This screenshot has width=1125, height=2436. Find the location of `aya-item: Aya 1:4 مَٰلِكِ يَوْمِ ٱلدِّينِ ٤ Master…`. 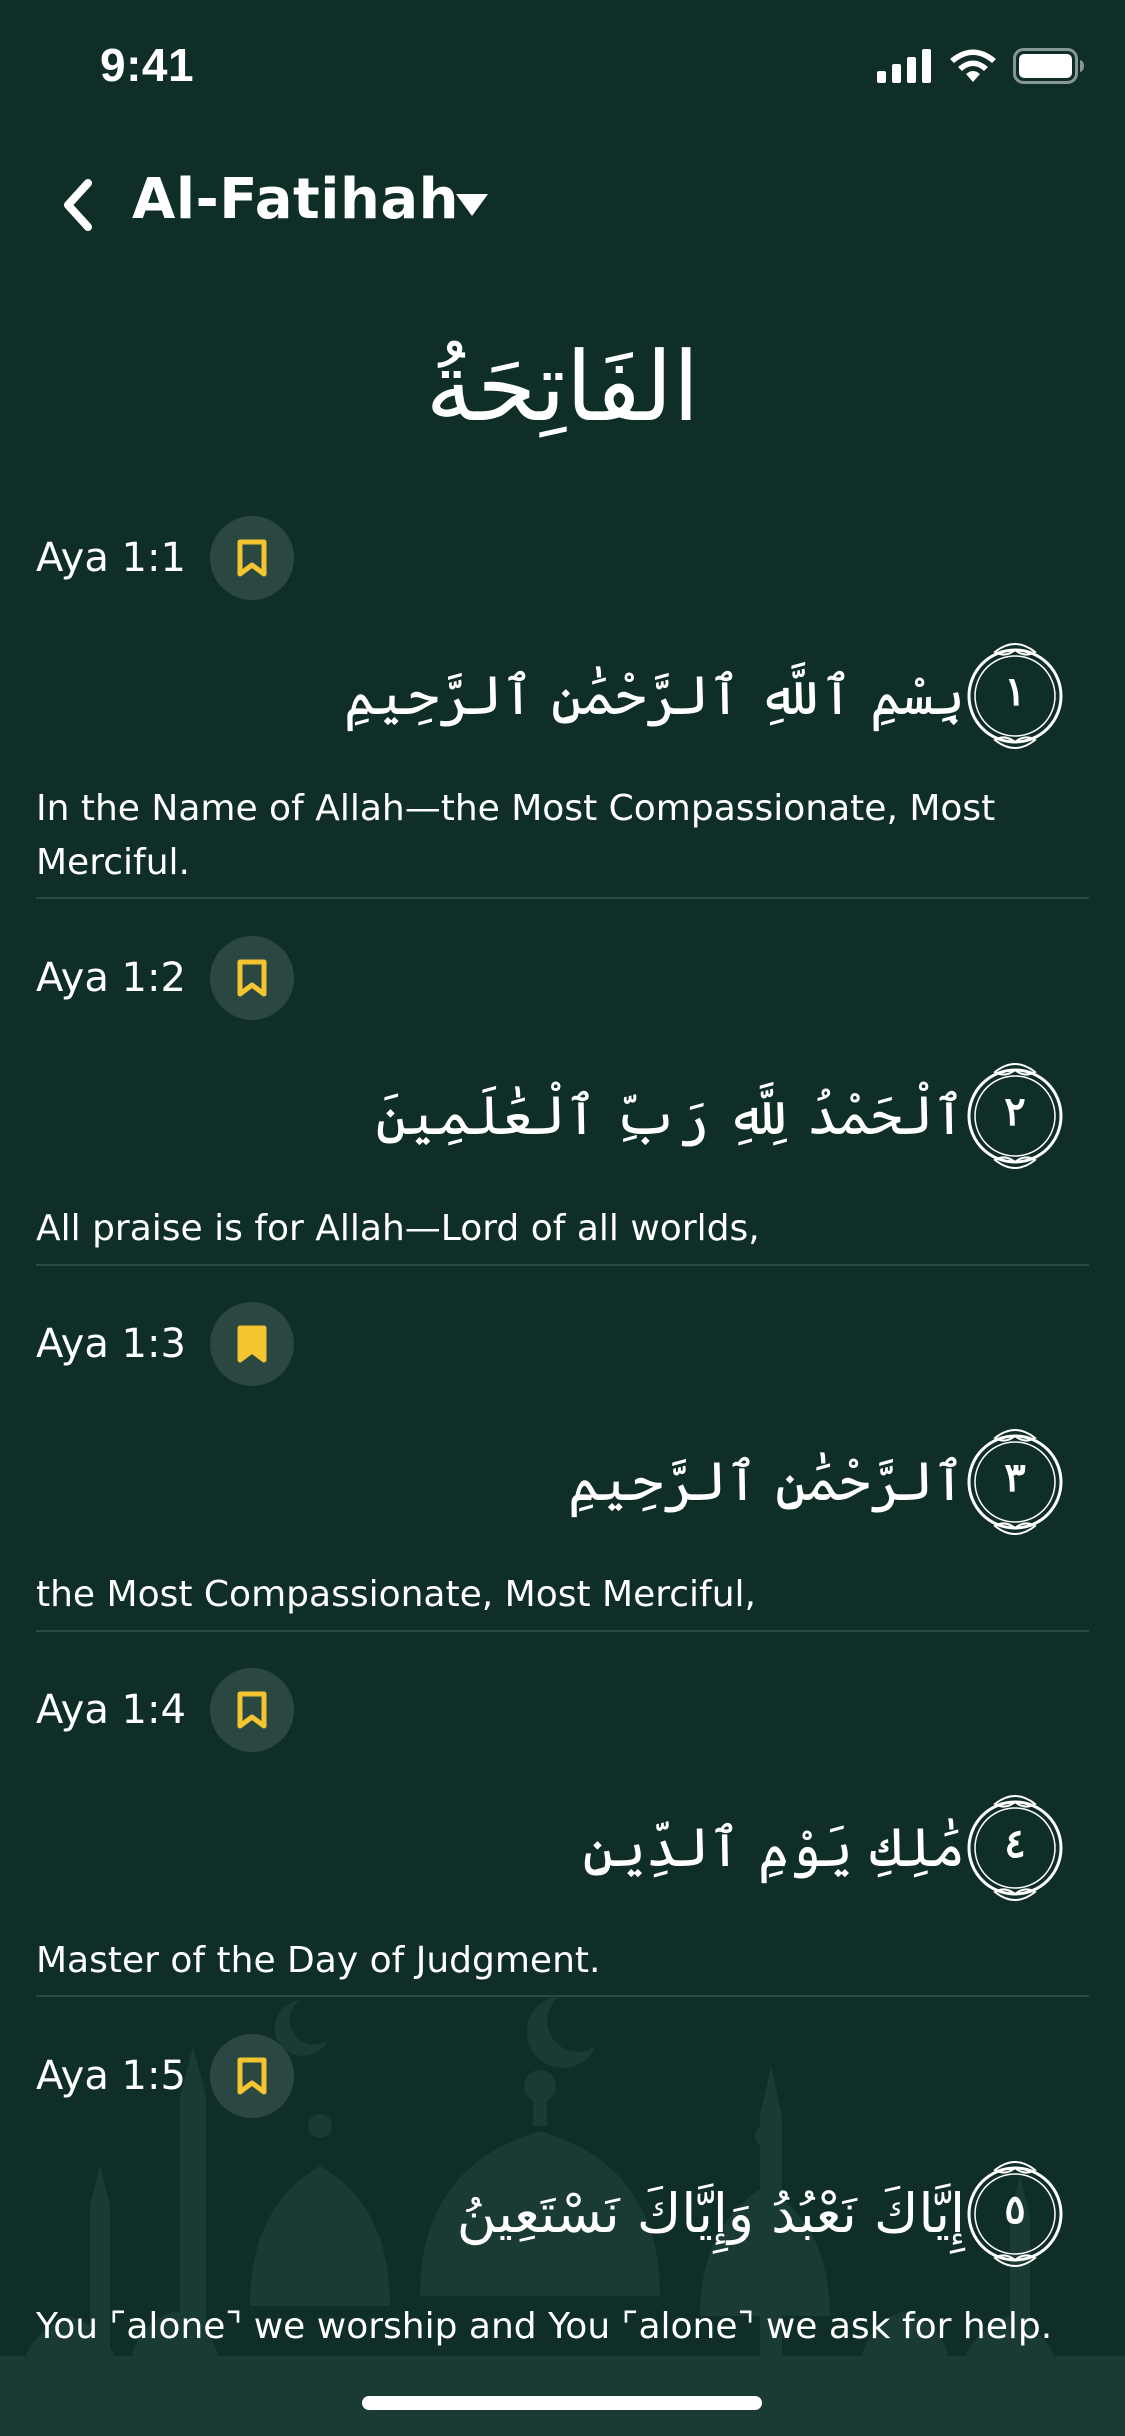

aya-item: Aya 1:4 مَٰلِكِ يَوْمِ ٱلدِّينِ ٤ Master… is located at coordinates (562, 1828).